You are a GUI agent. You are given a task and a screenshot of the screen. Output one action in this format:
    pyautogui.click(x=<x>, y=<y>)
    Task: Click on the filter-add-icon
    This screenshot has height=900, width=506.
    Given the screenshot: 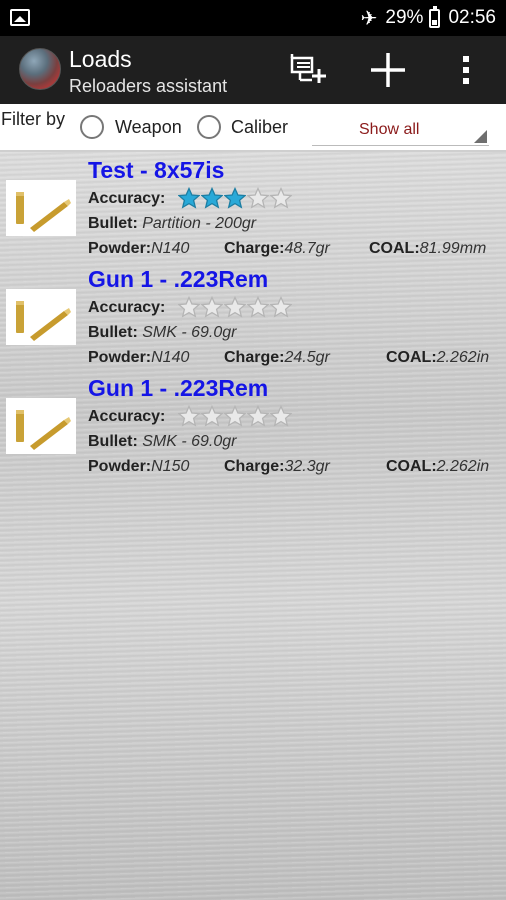 What is the action you would take?
    pyautogui.click(x=308, y=70)
    